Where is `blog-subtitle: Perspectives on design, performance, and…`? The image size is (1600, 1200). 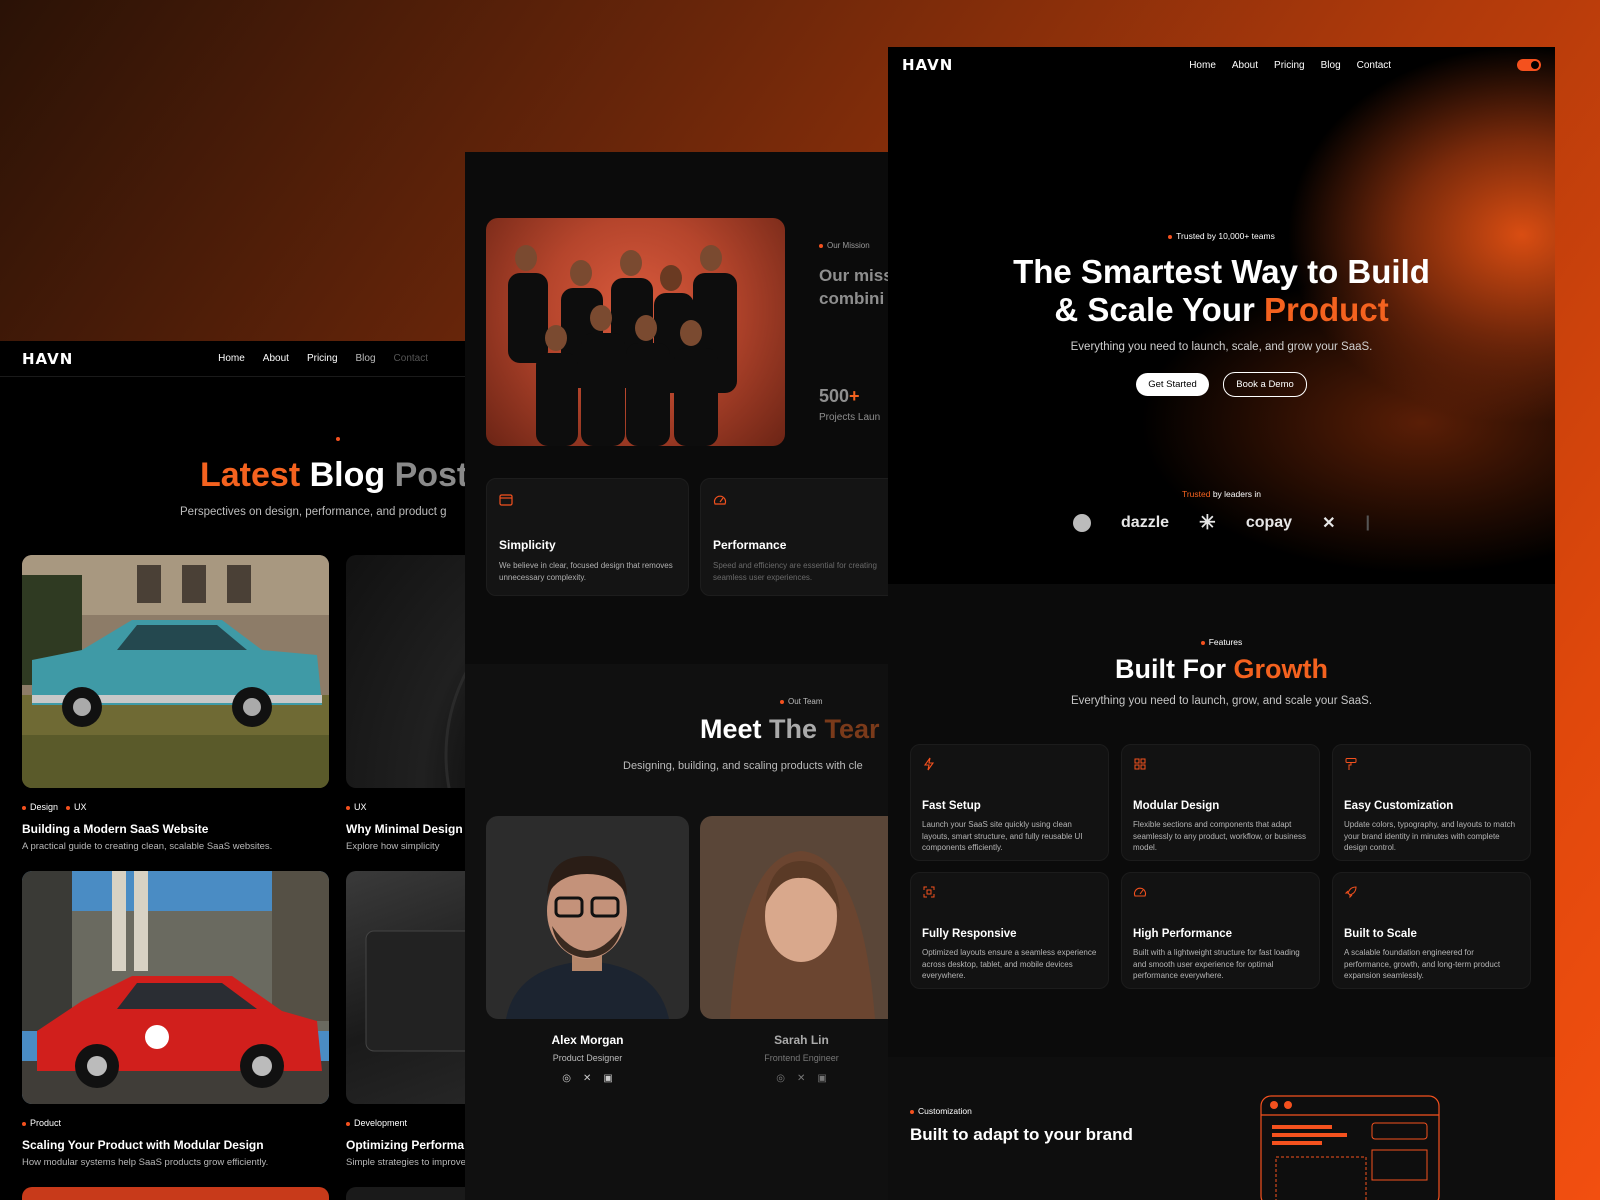
blog-subtitle: Perspectives on design, performance, and… is located at coordinates (313, 512).